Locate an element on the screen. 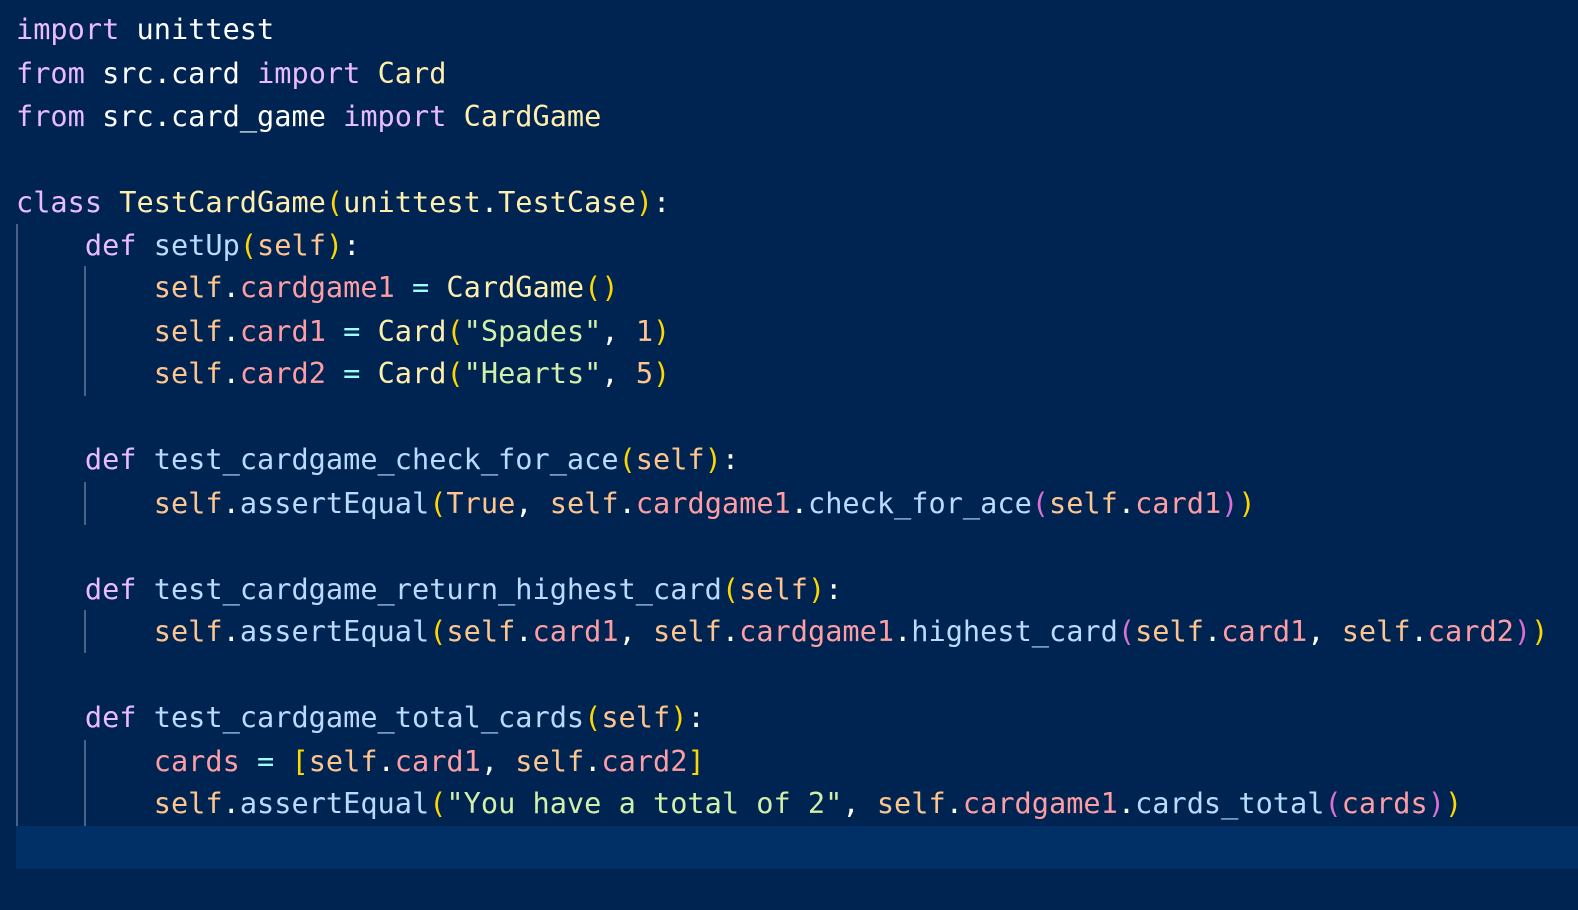 The width and height of the screenshot is (1578, 910). code-line: self.card1 = Card("Spades", 1) is located at coordinates (343, 331).